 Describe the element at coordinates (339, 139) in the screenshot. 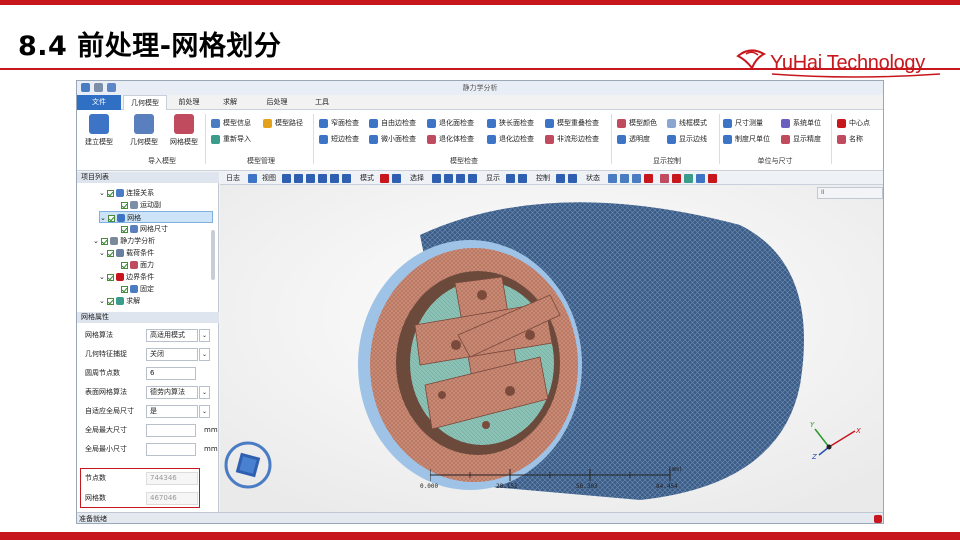

I see `short-edge-check-button: 短边检查` at that location.